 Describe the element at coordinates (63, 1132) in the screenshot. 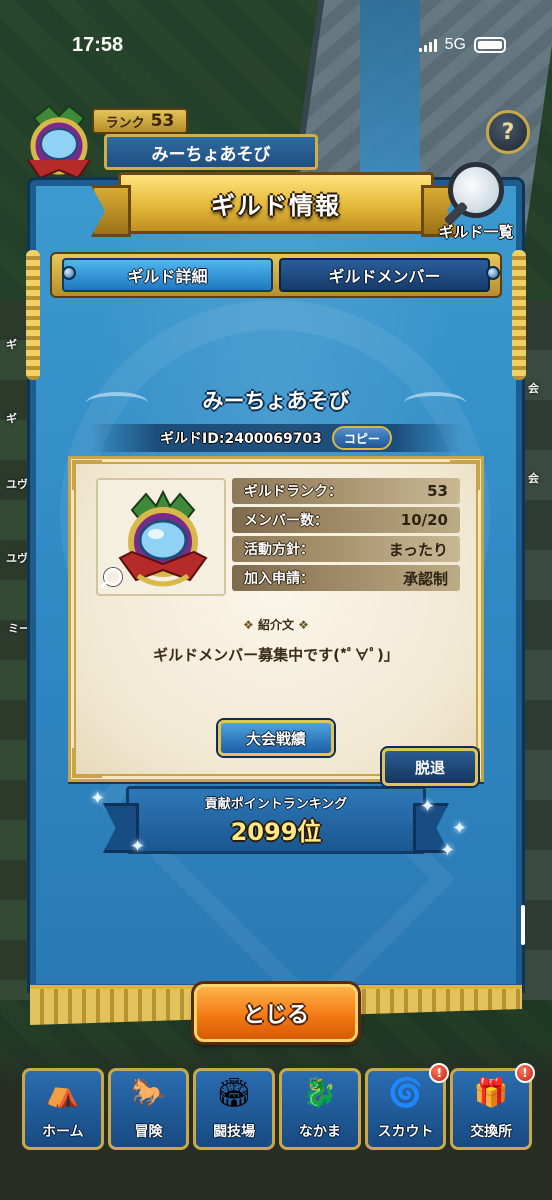

I see `nav-label: ホーム` at that location.